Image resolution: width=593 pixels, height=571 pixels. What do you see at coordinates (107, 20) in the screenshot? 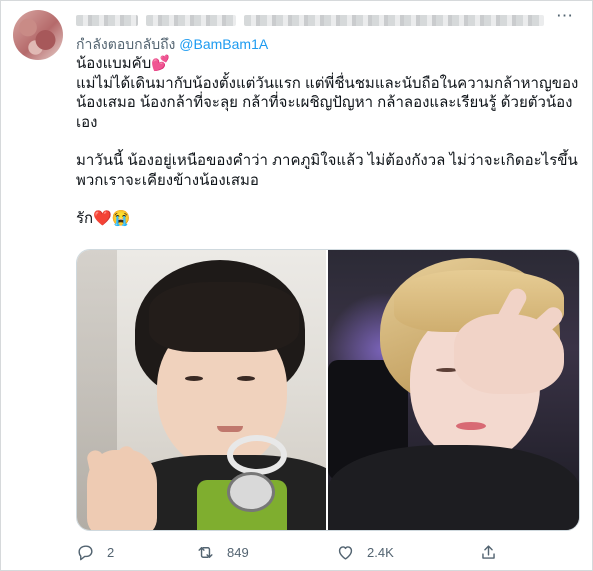
I see `blurred-display-name` at bounding box center [107, 20].